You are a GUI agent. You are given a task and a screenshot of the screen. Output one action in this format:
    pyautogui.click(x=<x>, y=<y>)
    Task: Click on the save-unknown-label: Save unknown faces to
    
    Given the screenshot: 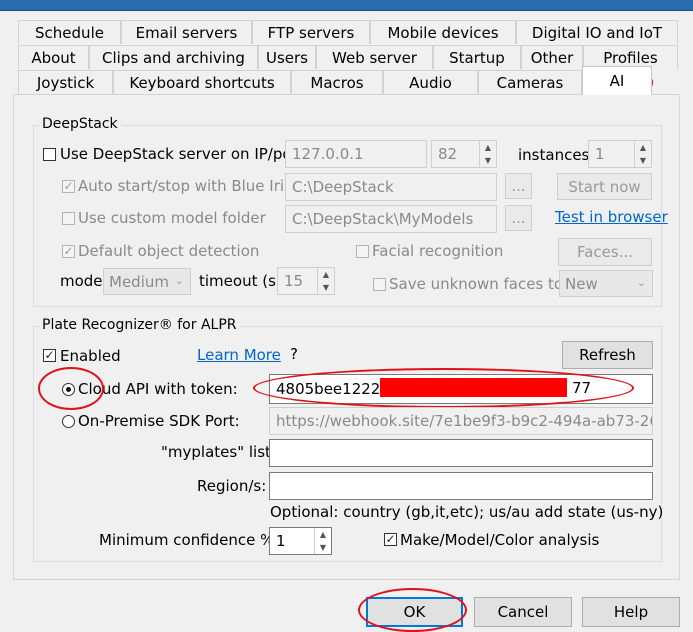 What is the action you would take?
    pyautogui.click(x=476, y=284)
    